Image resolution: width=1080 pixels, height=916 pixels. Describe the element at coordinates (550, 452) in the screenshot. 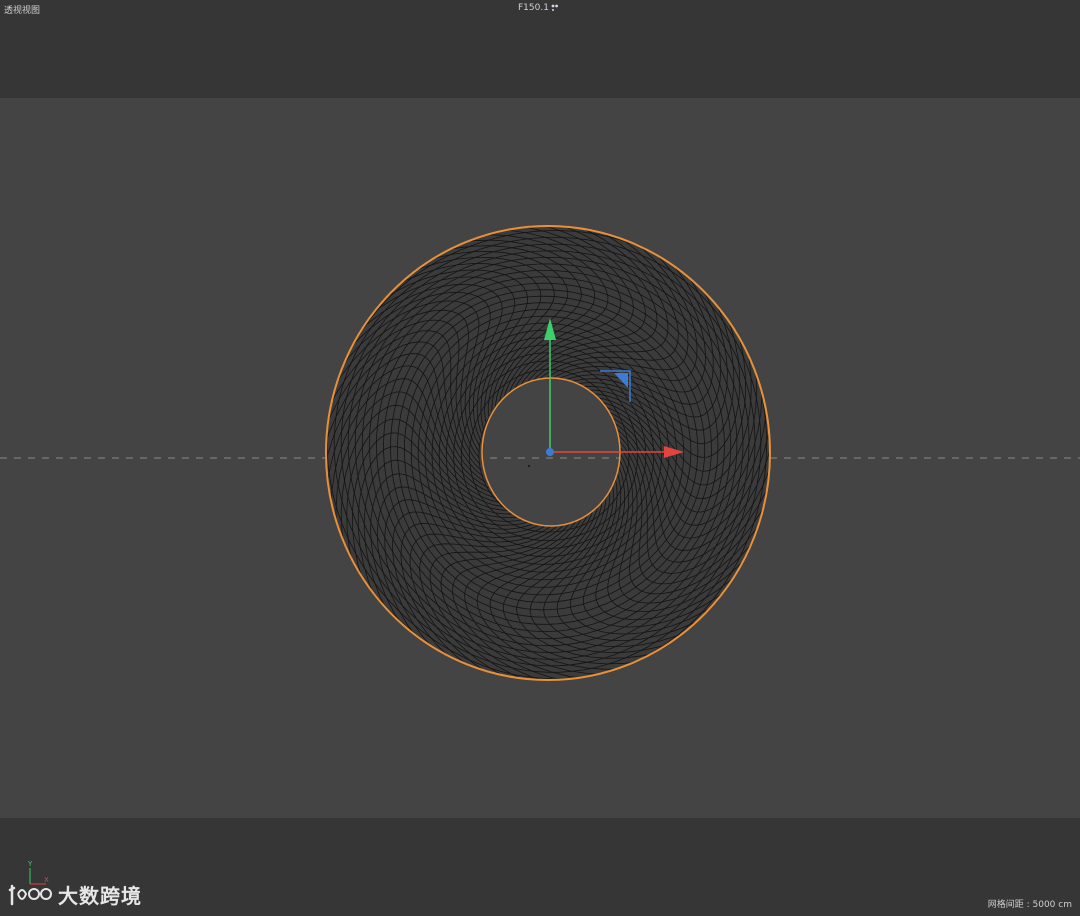

I see `gizmo-center-handle` at that location.